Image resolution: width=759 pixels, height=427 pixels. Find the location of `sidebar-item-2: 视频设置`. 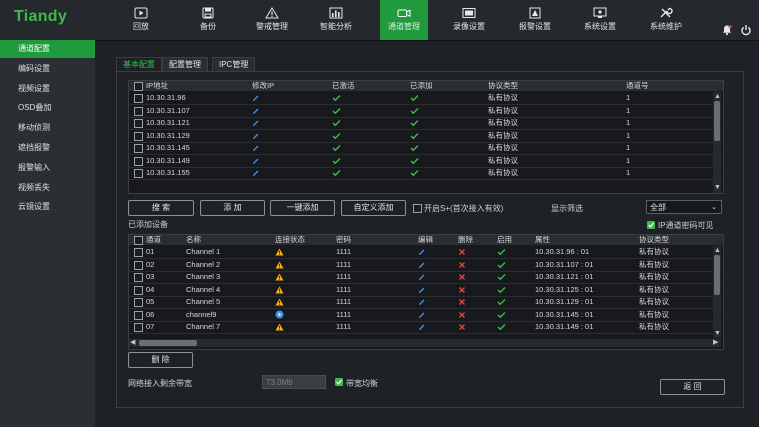

sidebar-item-2: 视频设置 is located at coordinates (47, 89).